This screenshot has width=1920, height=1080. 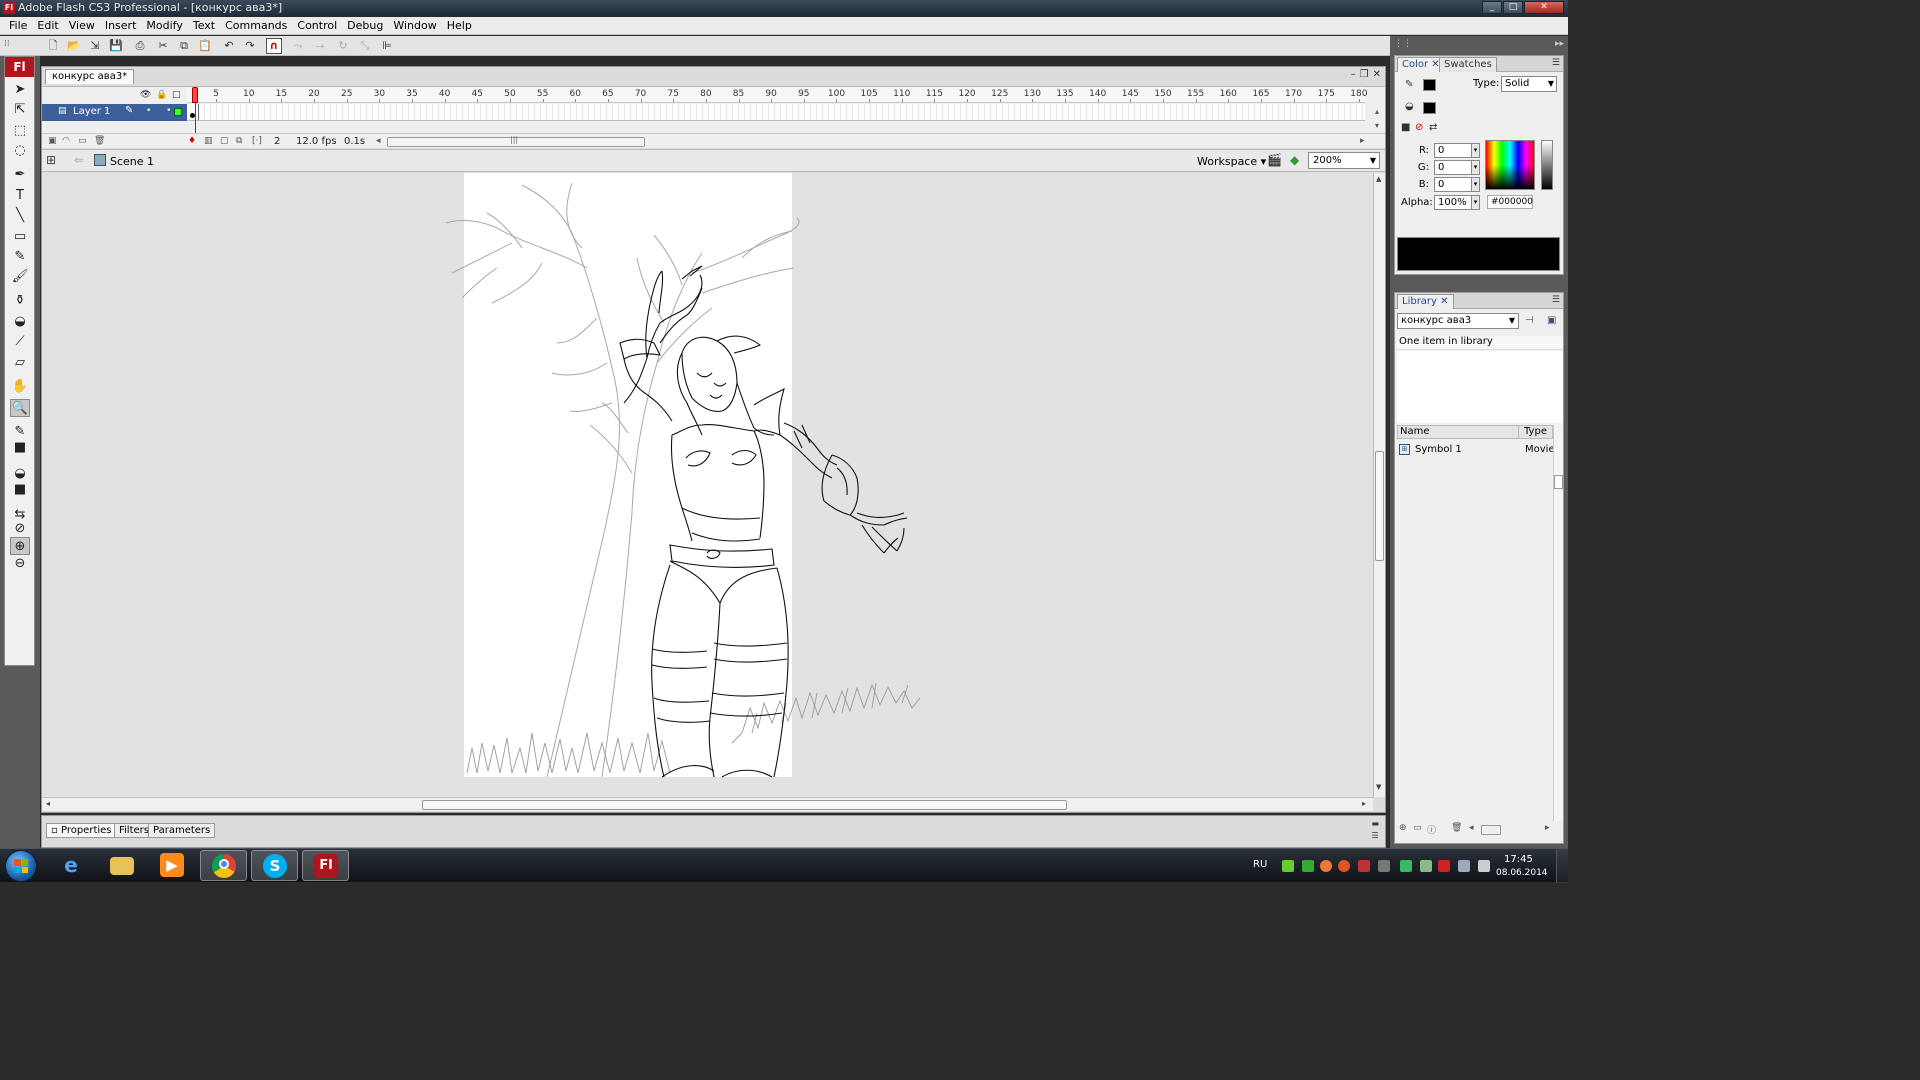 I want to click on start-button, so click(x=21, y=866).